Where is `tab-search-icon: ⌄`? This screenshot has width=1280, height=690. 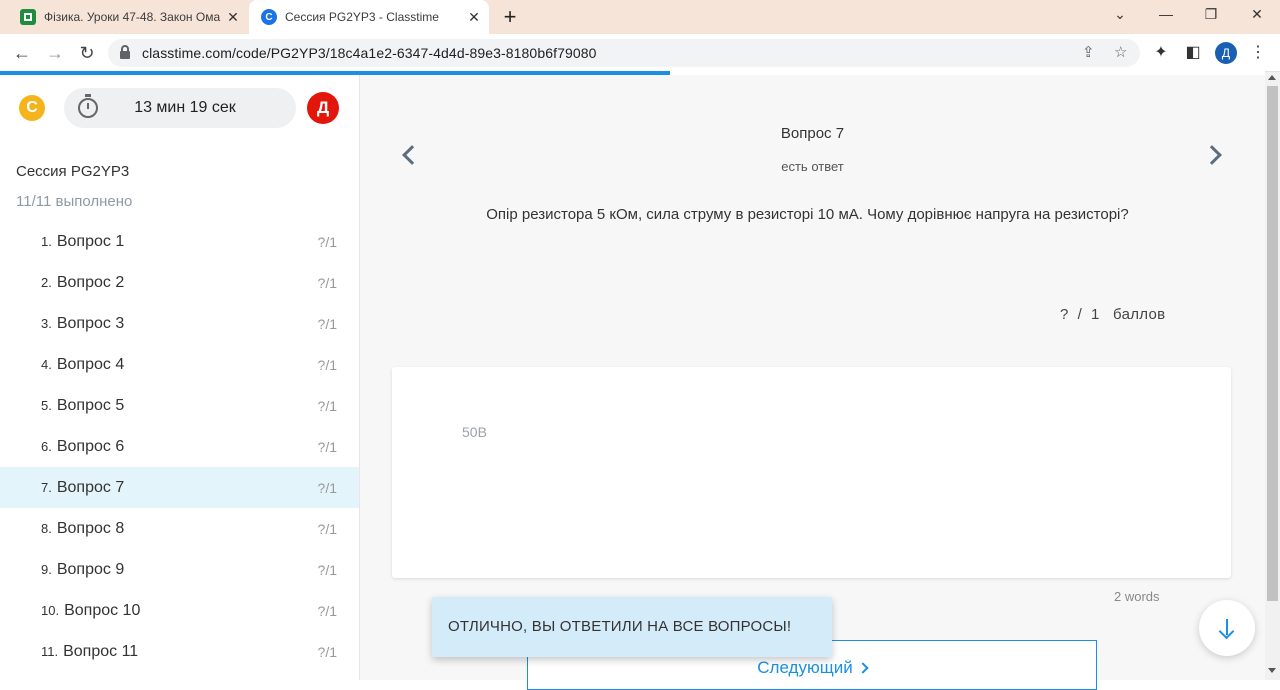 tab-search-icon: ⌄ is located at coordinates (1120, 14).